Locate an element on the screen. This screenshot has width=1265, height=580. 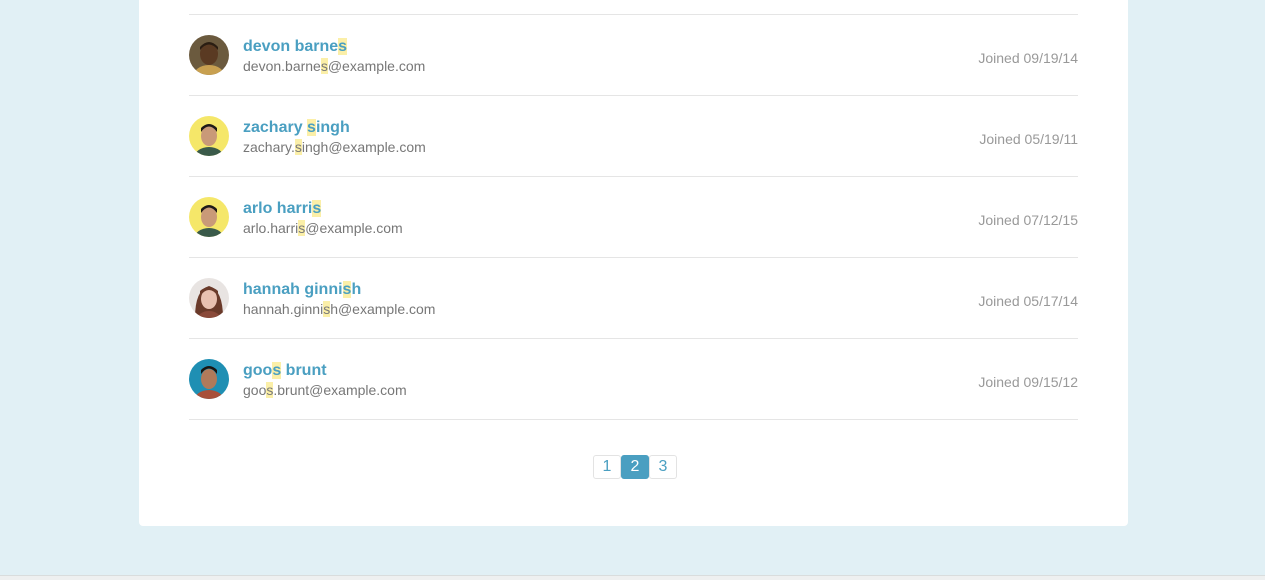
user-email: goos.brunt@example.com is located at coordinates (325, 390).